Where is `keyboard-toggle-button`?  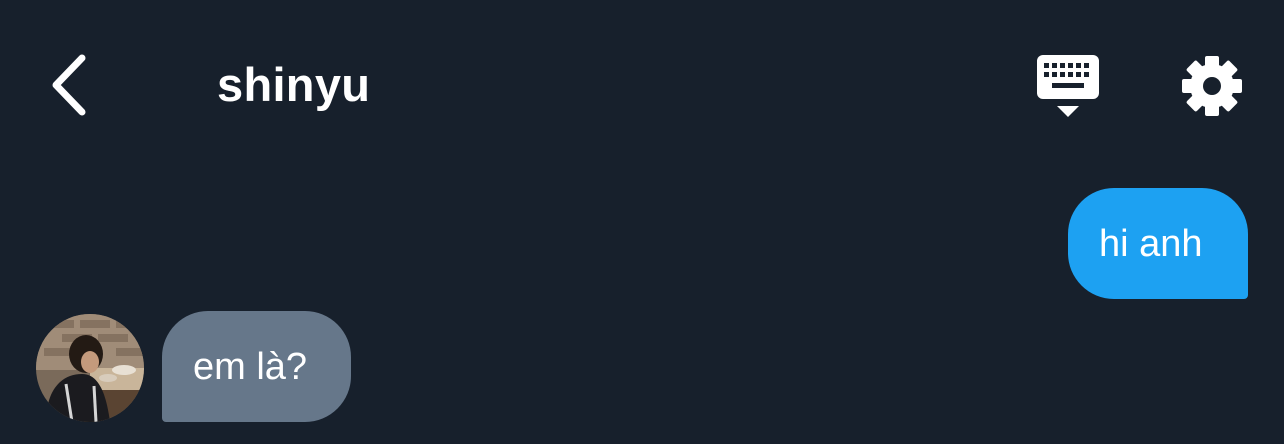
keyboard-toggle-button is located at coordinates (1068, 86).